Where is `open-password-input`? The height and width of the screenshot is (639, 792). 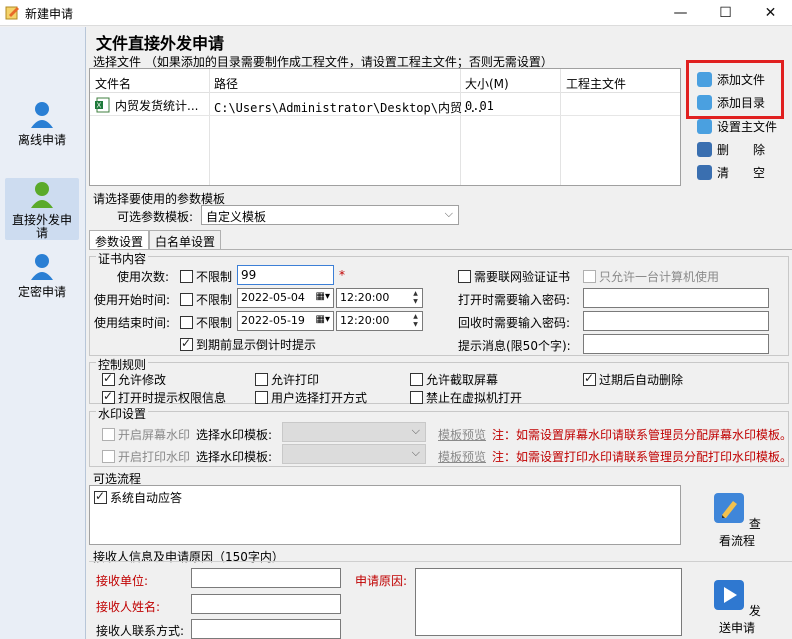 open-password-input is located at coordinates (676, 298).